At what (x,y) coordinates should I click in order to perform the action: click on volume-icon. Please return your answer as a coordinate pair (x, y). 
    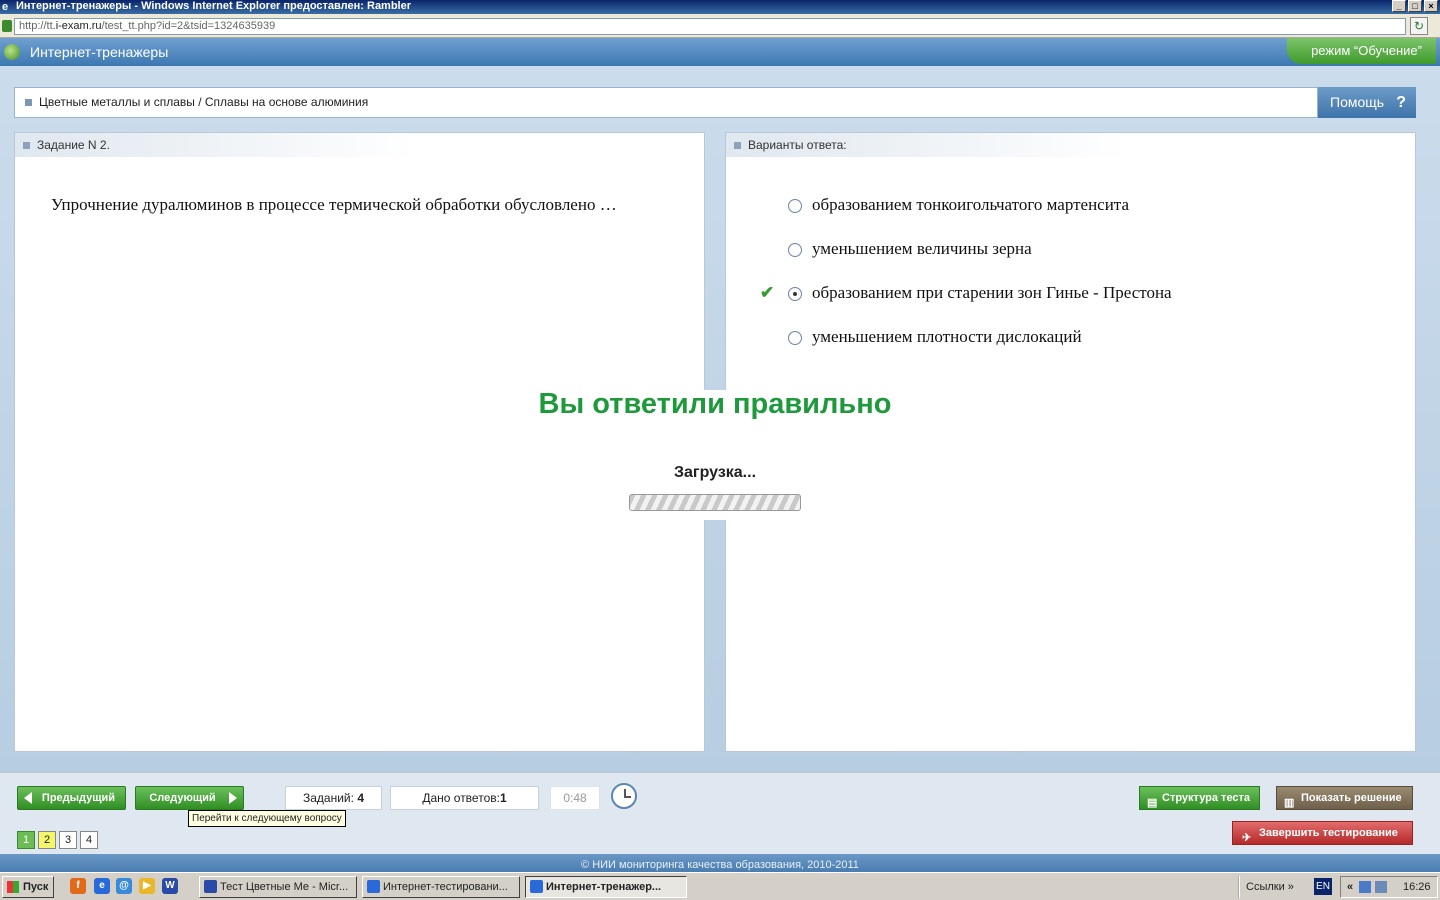
    Looking at the image, I should click on (1381, 887).